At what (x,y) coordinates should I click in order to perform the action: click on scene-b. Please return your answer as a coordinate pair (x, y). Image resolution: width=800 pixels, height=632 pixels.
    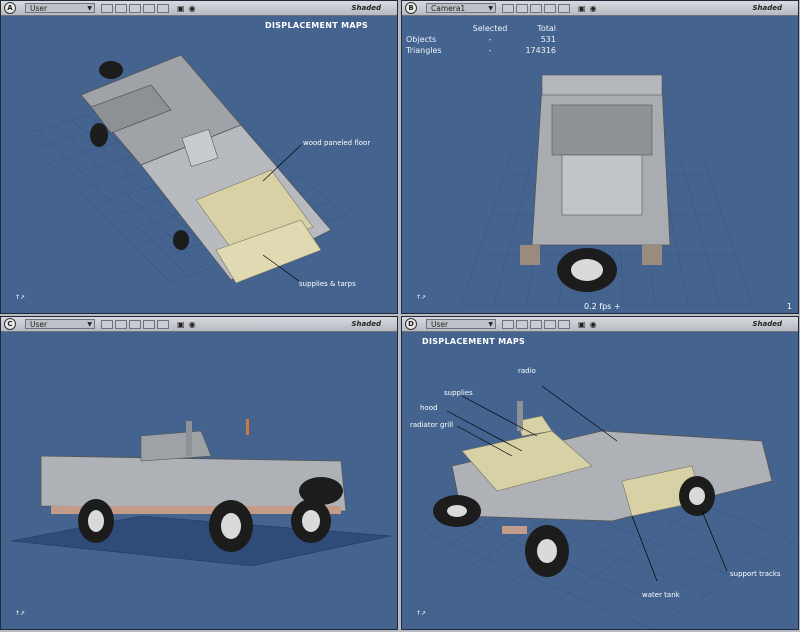
    Looking at the image, I should click on (607, 190).